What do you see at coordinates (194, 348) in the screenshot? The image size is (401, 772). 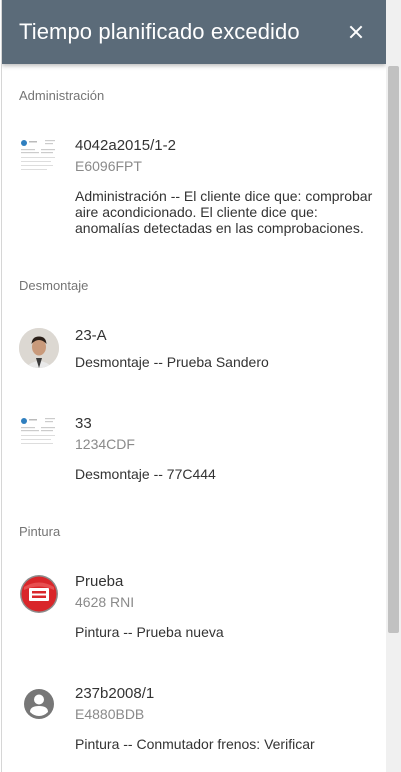 I see `list-item: 23-A Desmontaje -- Prueba Sandero` at bounding box center [194, 348].